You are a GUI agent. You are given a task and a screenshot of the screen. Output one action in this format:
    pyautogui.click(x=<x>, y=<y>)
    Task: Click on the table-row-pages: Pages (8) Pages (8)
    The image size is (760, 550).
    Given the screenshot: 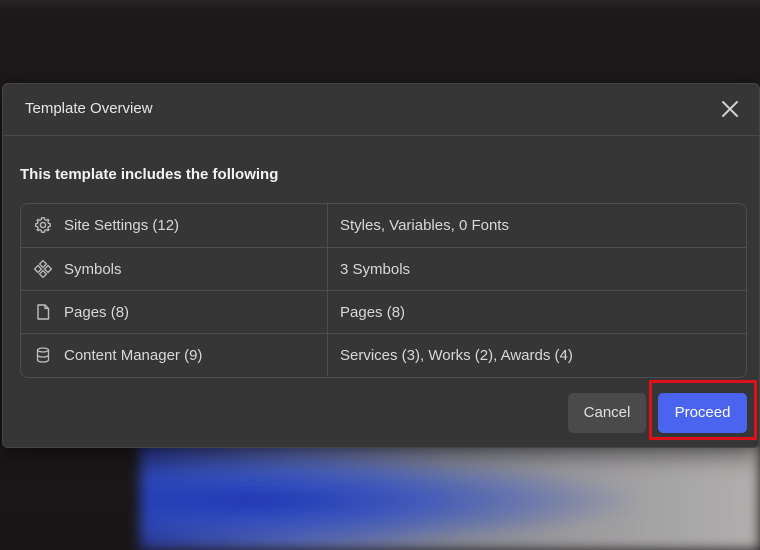 What is the action you would take?
    pyautogui.click(x=383, y=311)
    